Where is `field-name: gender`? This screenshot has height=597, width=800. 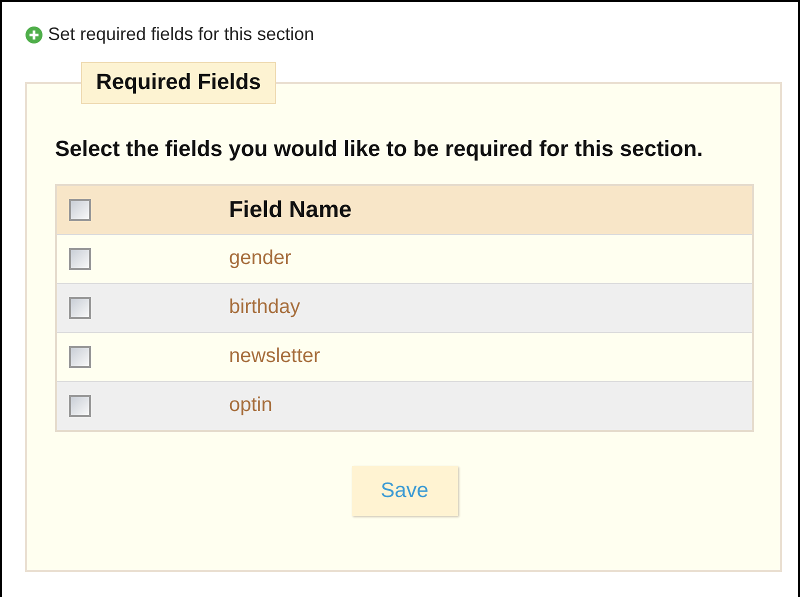
field-name: gender is located at coordinates (260, 258).